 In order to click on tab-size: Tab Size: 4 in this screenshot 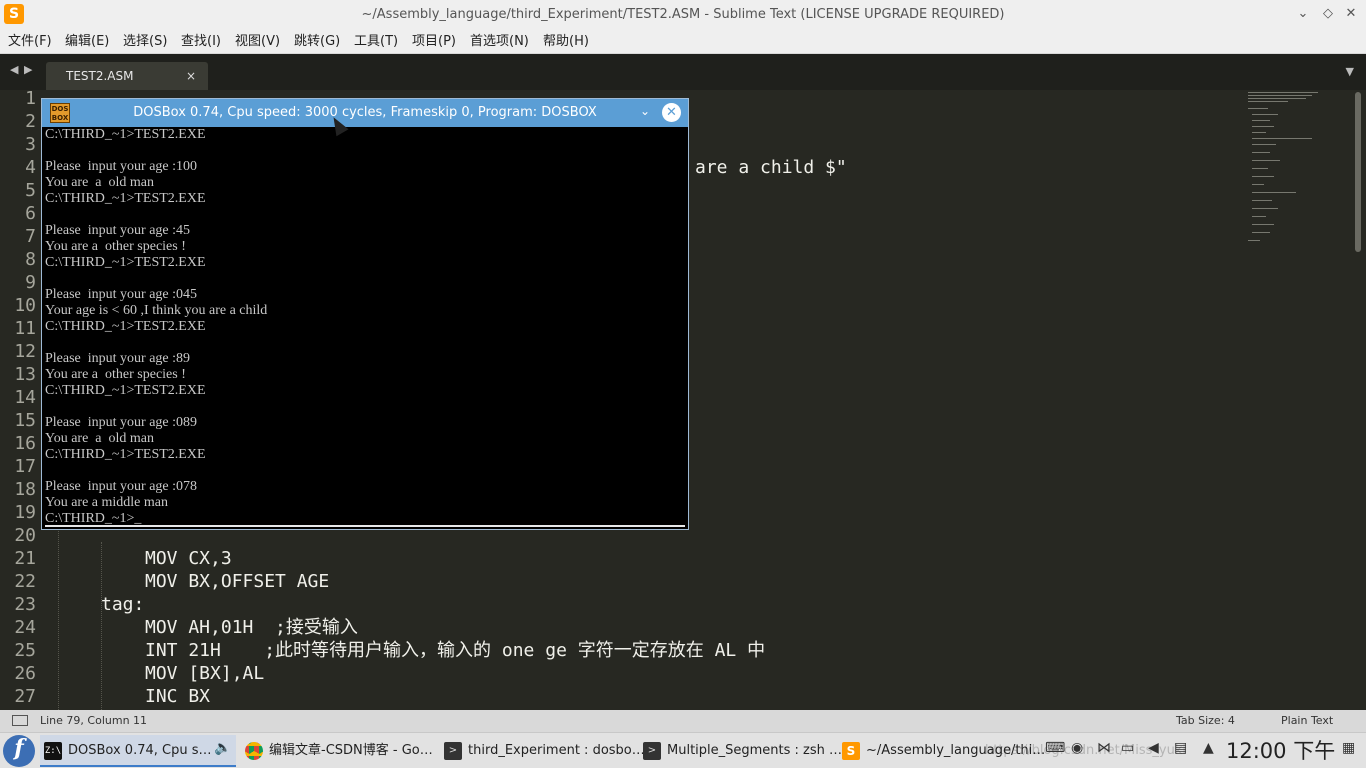, I will do `click(1205, 721)`.